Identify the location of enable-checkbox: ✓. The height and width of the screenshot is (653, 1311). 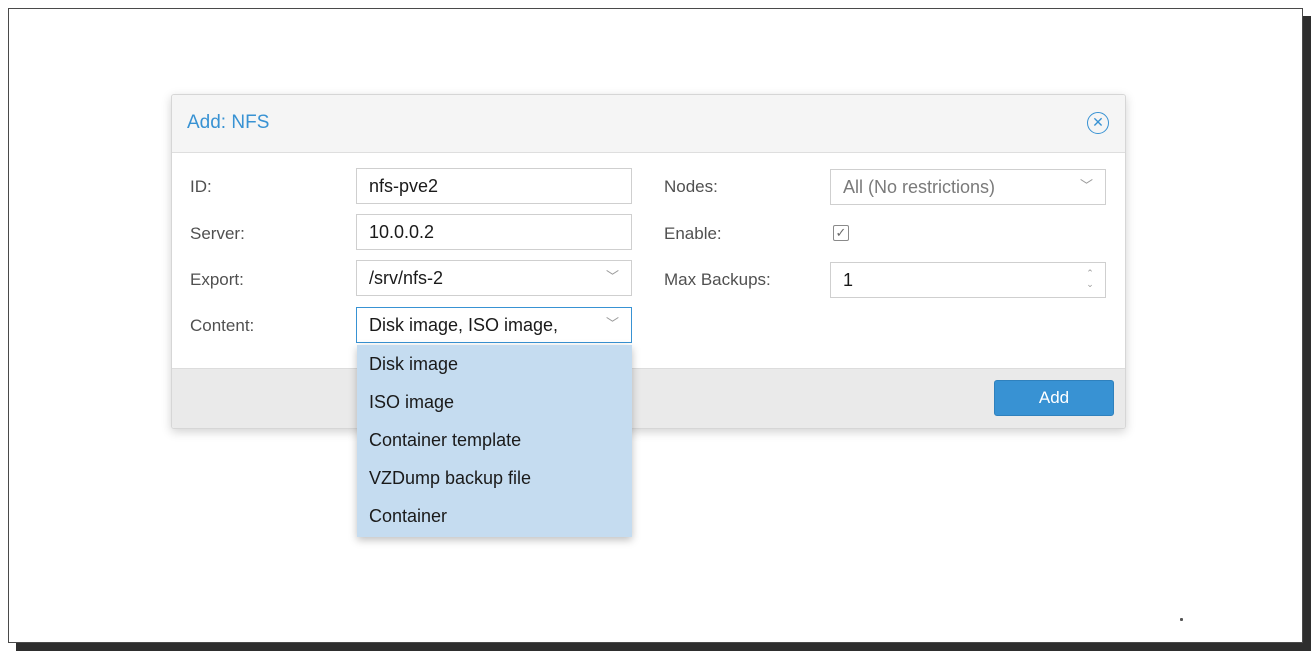
(841, 233).